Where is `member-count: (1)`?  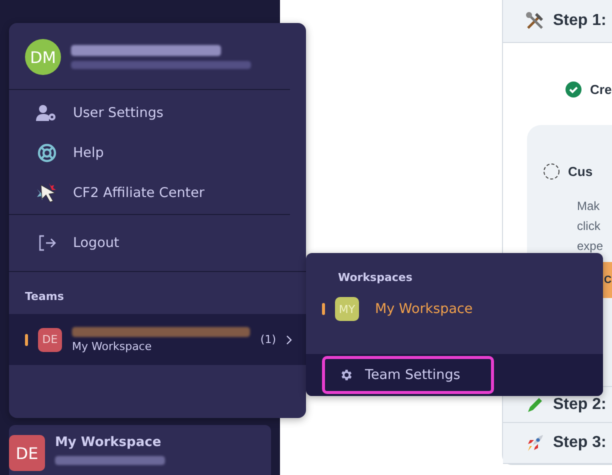 member-count: (1) is located at coordinates (268, 339).